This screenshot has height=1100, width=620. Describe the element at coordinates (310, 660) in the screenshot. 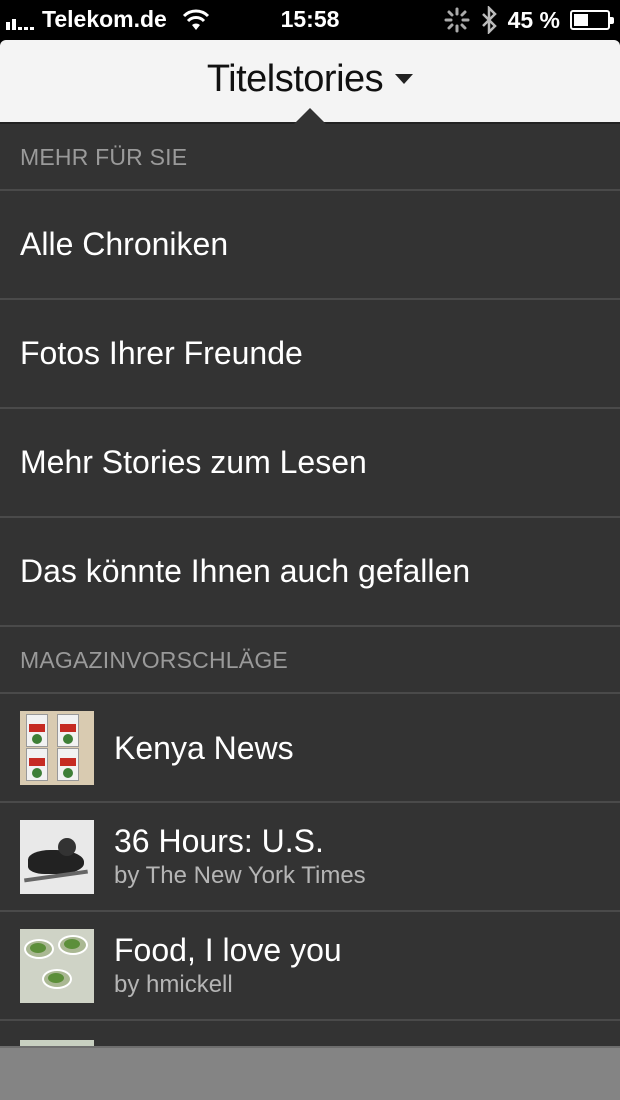

I see `section-header-magazines: MAGAZINVORSCHLÄGE` at that location.